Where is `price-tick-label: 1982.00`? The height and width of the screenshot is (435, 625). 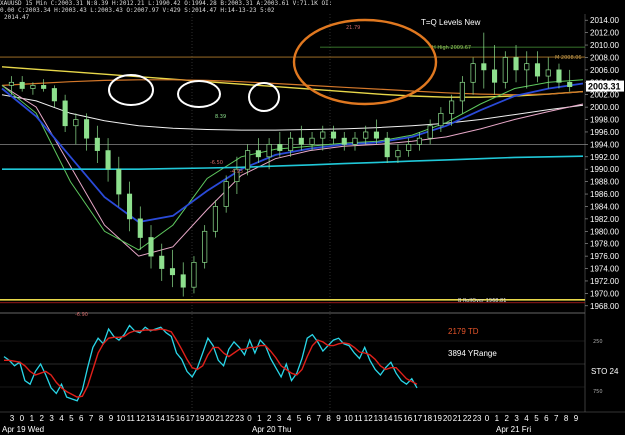
price-tick-label: 1982.00 is located at coordinates (604, 219).